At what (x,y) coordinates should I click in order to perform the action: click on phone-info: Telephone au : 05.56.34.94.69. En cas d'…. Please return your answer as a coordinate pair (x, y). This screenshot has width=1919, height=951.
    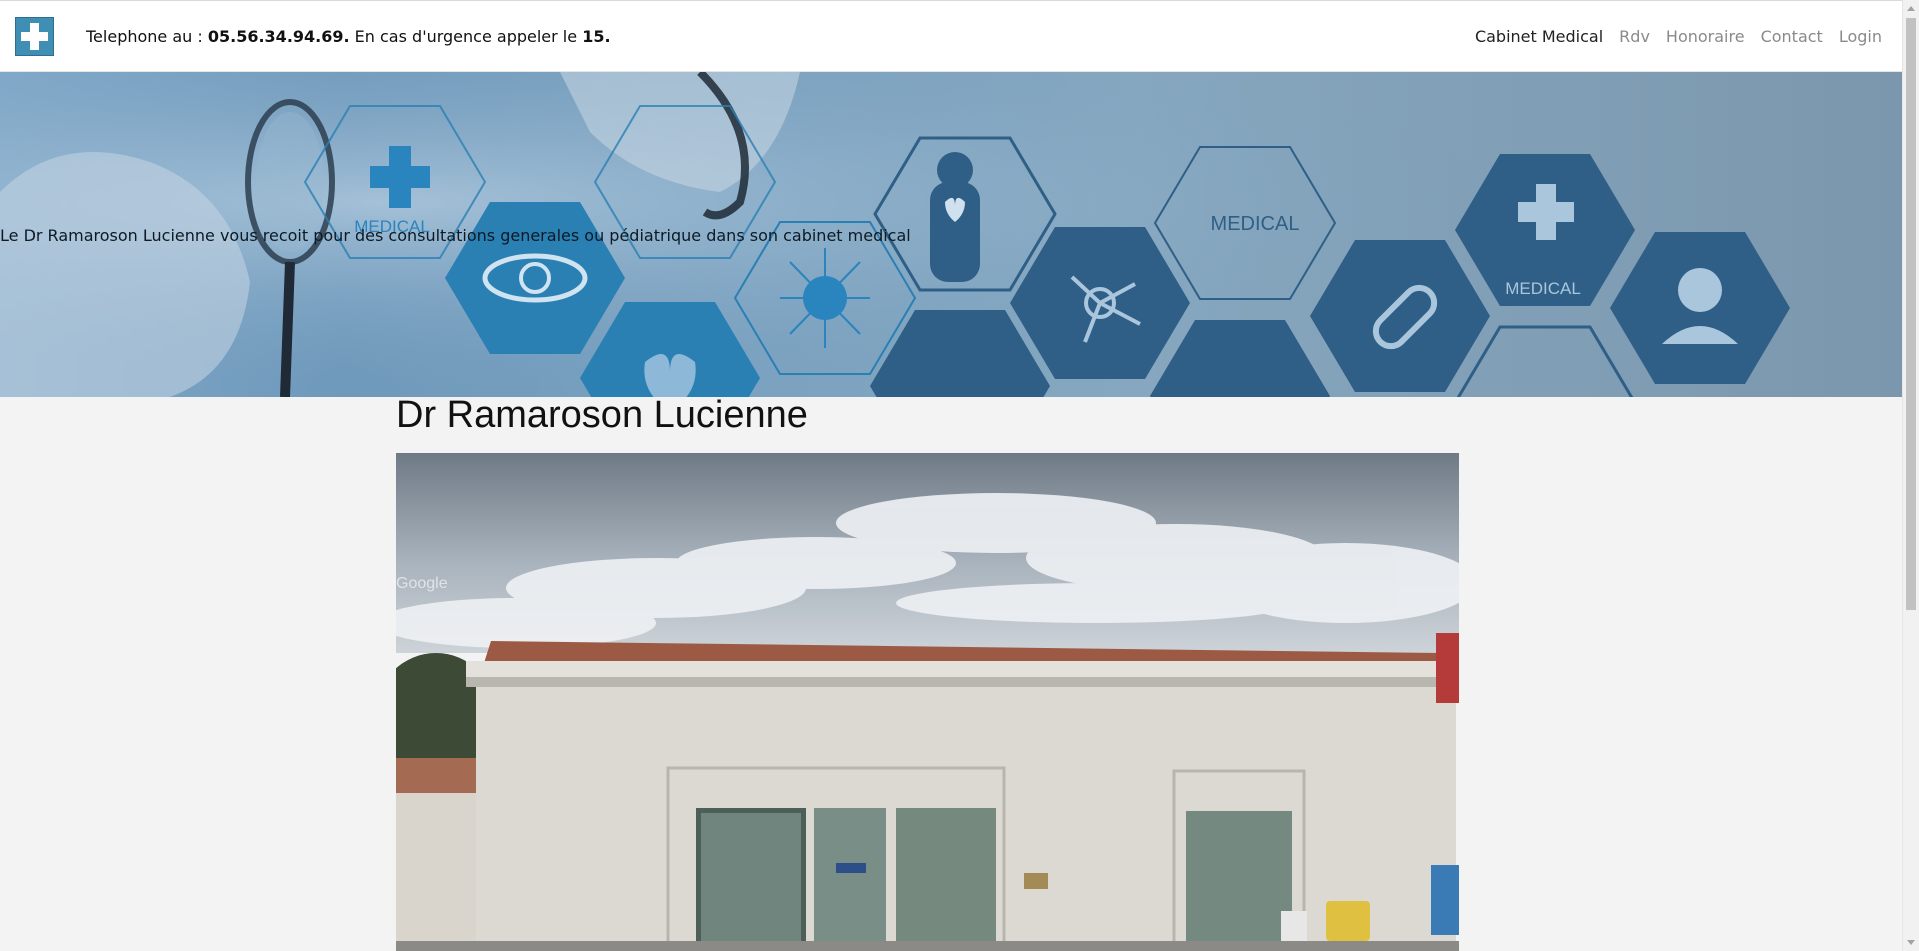
    Looking at the image, I should click on (348, 36).